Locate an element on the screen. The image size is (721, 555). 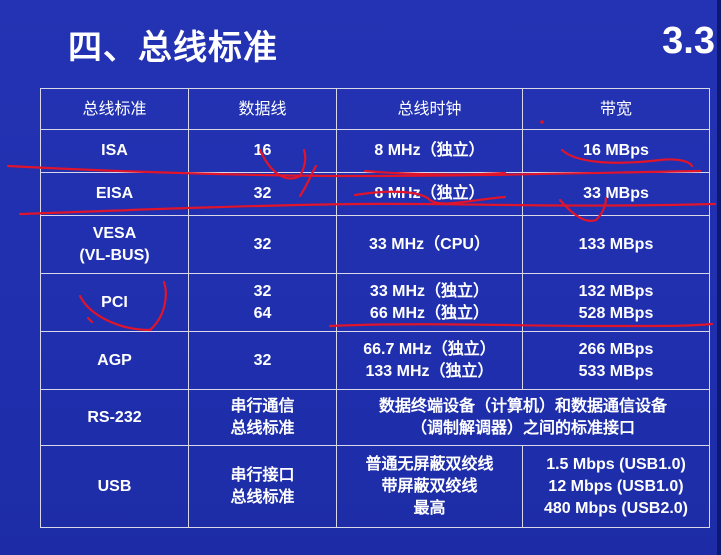
cell-bandwidth: 16 MBps is located at coordinates (616, 151).